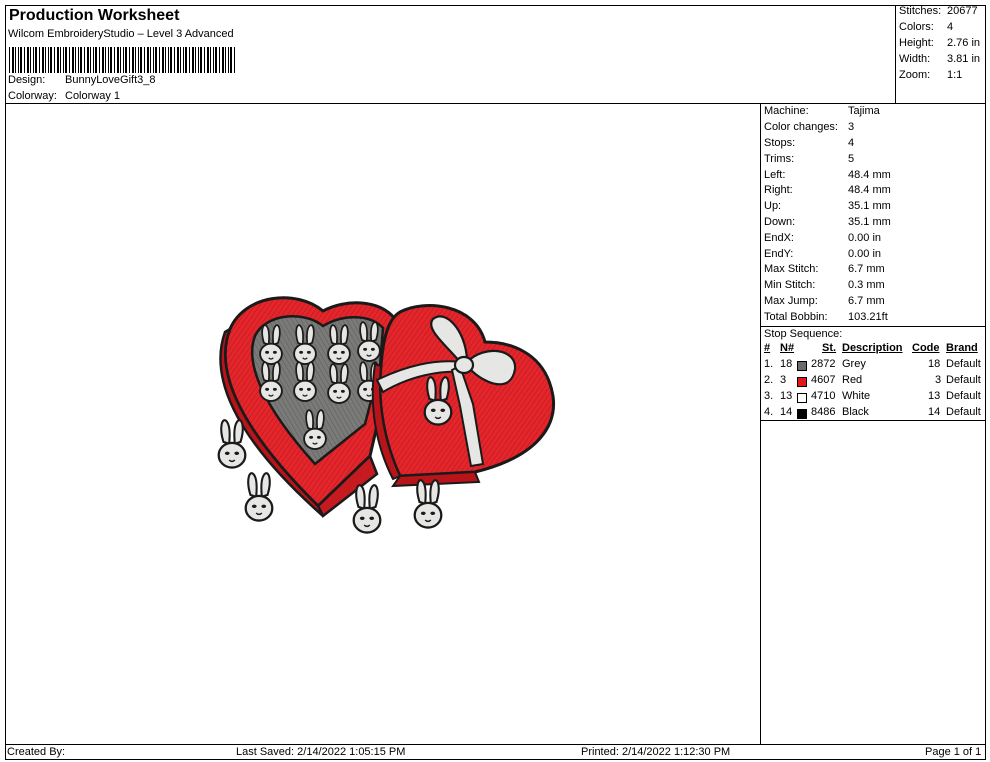  What do you see at coordinates (934, 396) in the screenshot?
I see `row-code: 13` at bounding box center [934, 396].